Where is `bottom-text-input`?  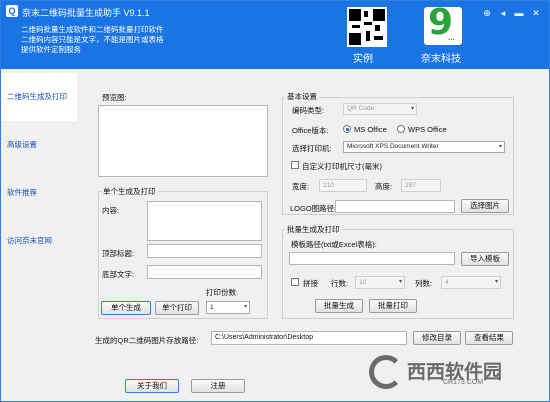 bottom-text-input is located at coordinates (204, 272).